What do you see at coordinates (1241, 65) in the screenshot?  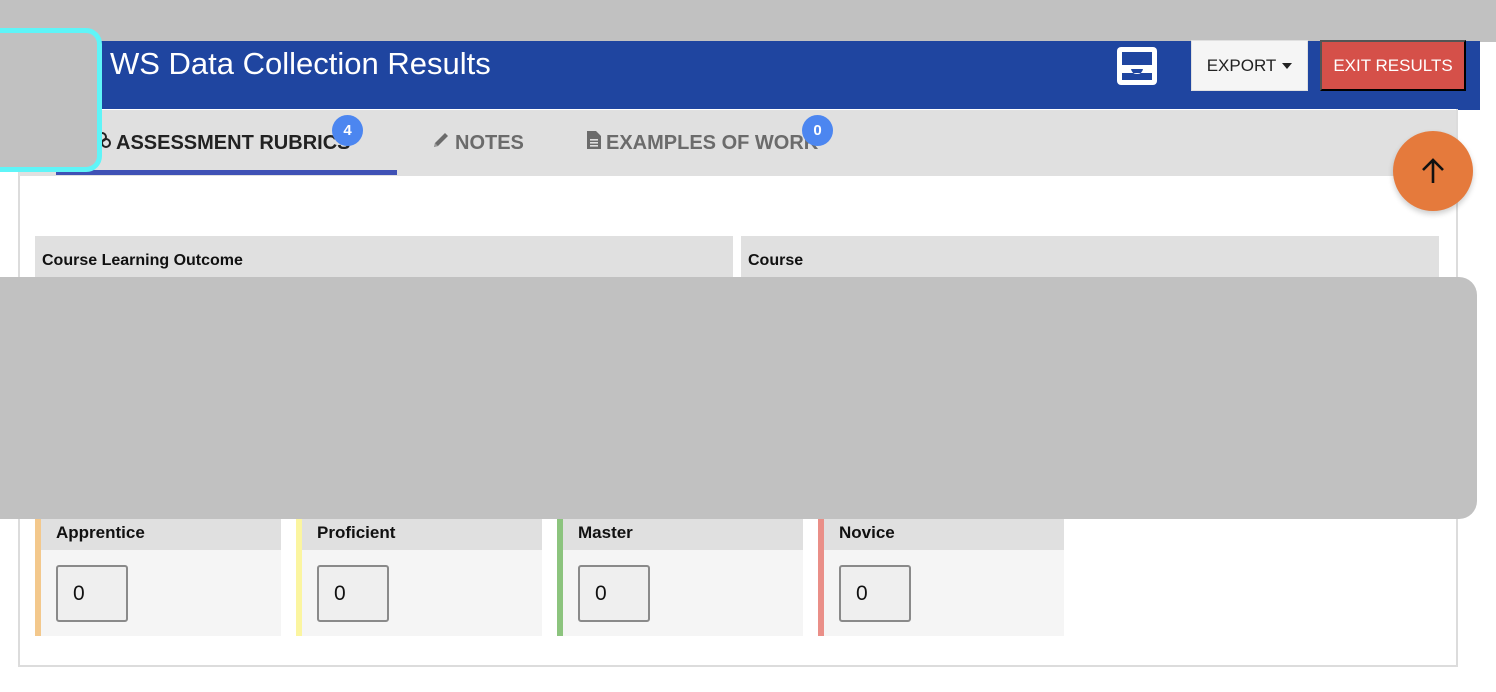 I see `export-button-label: EXPORT` at bounding box center [1241, 65].